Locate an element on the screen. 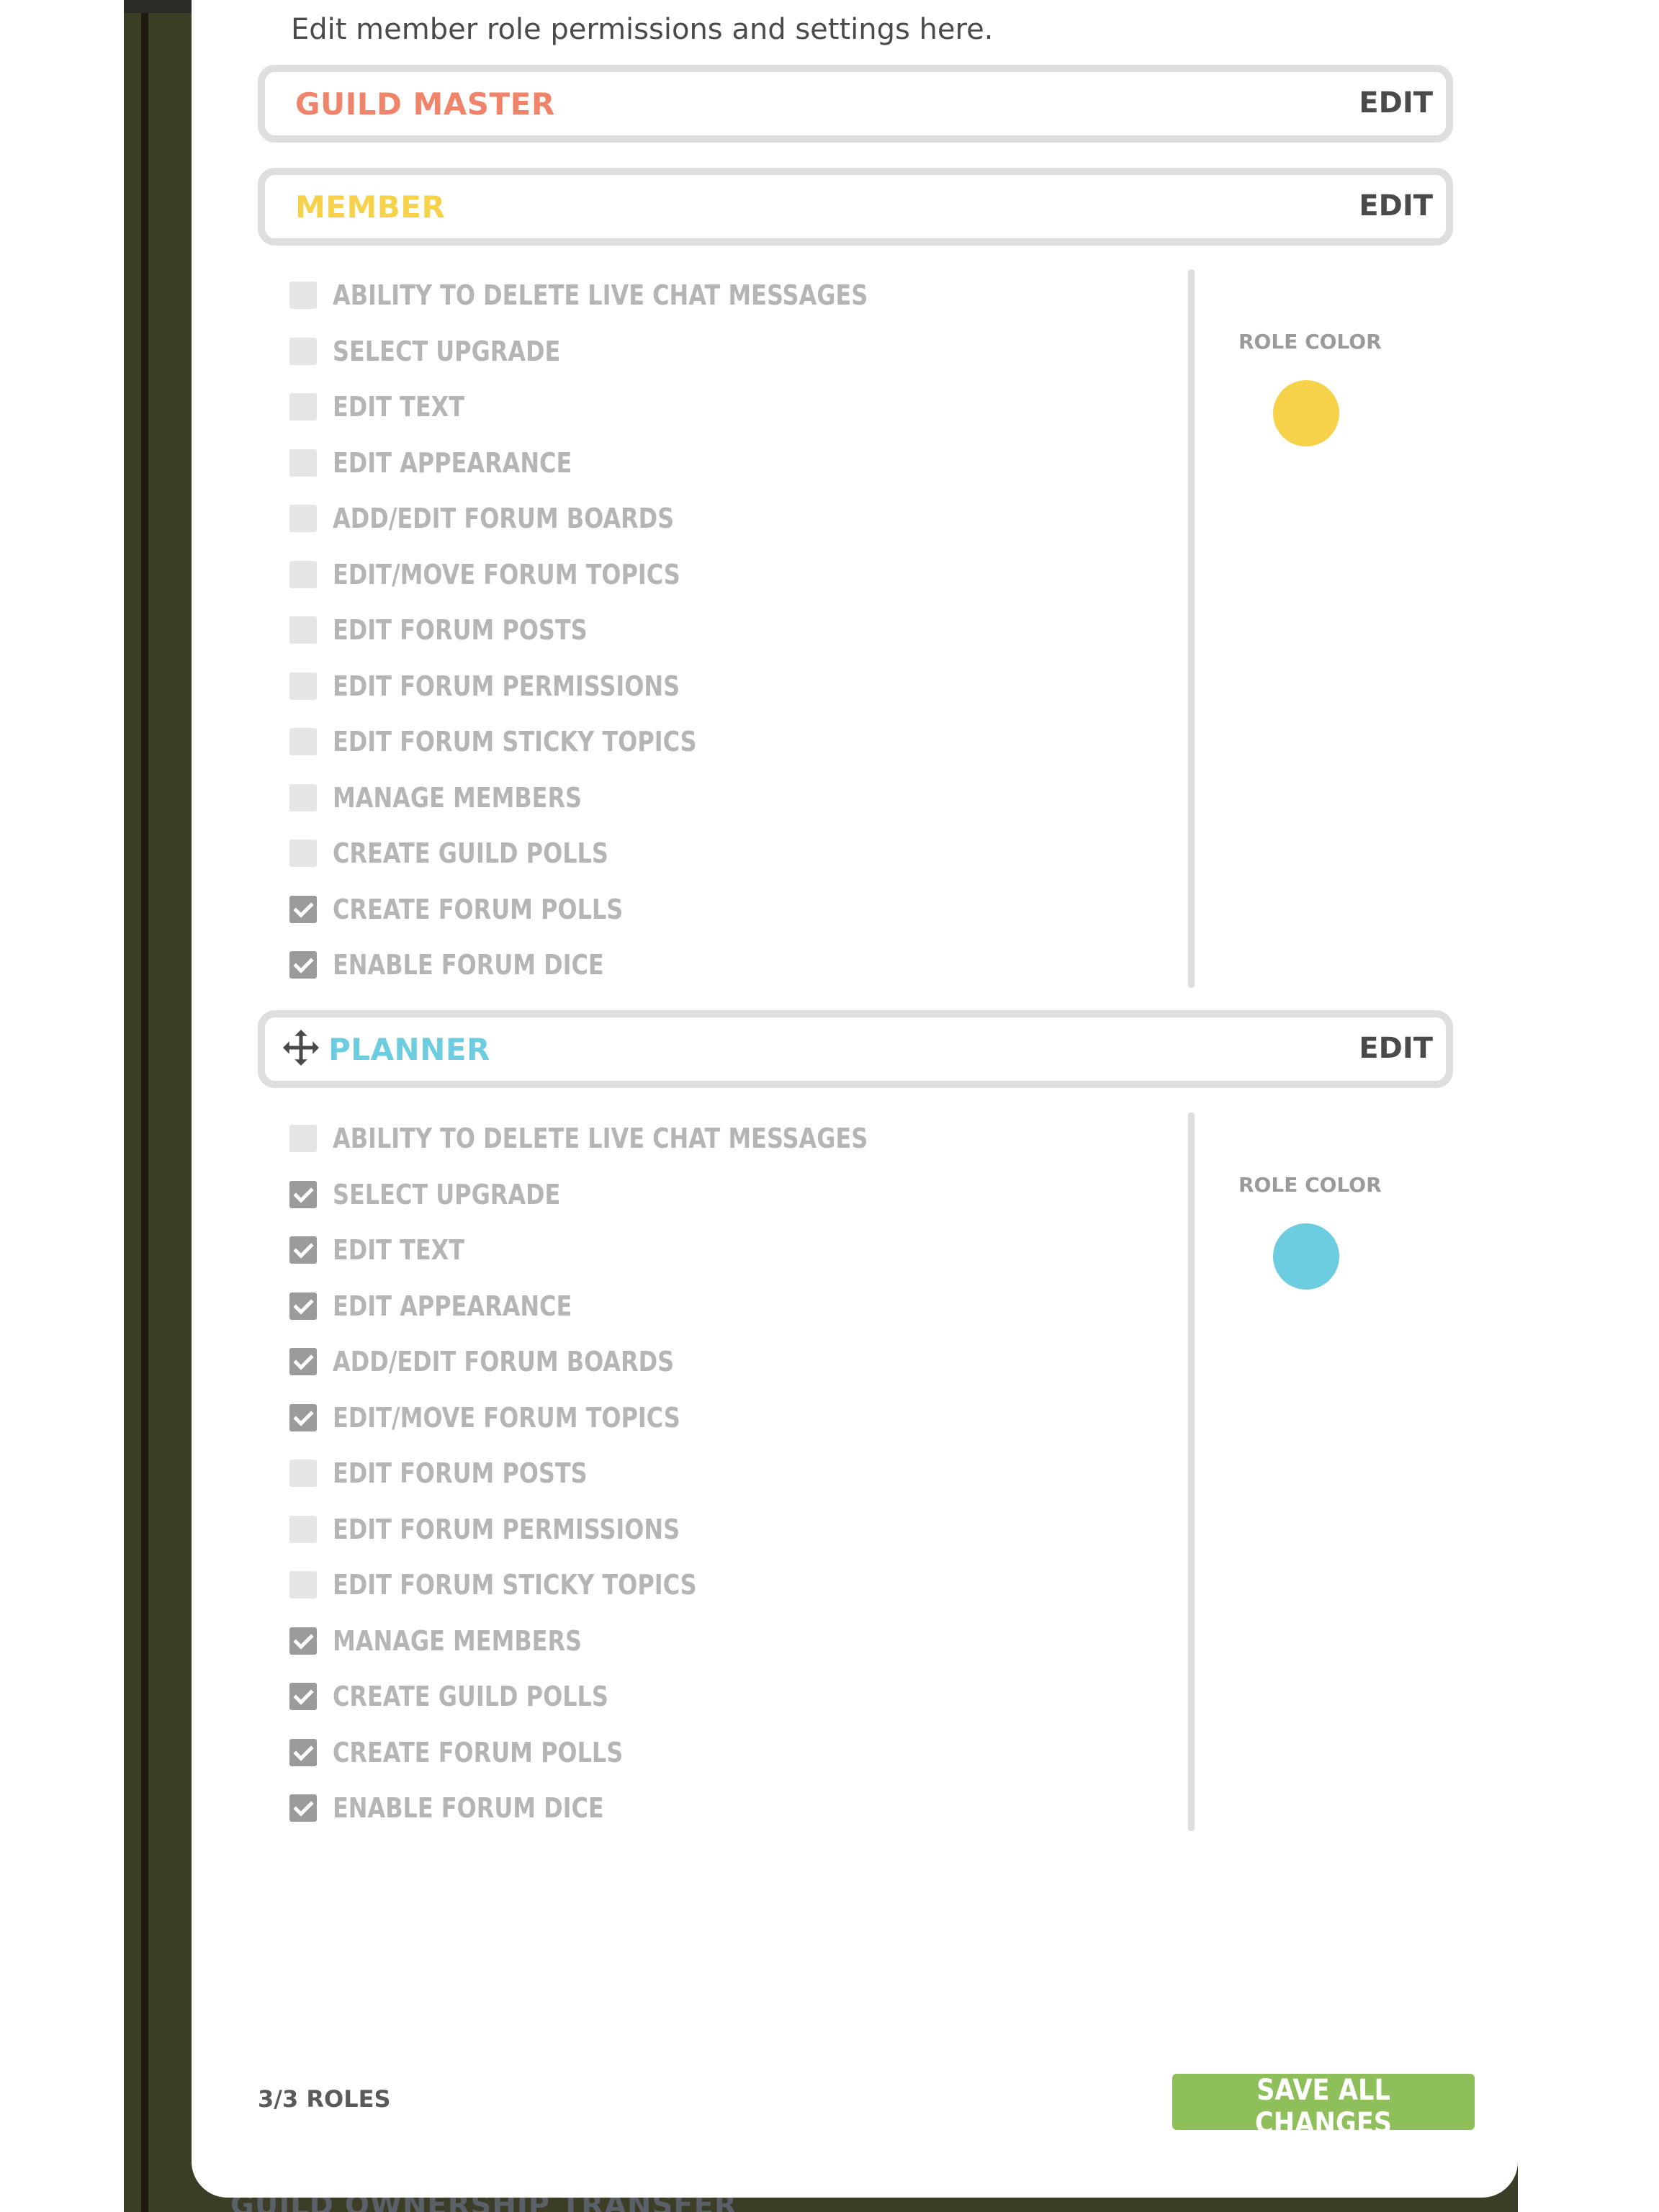  drag-move-icon is located at coordinates (301, 1047).